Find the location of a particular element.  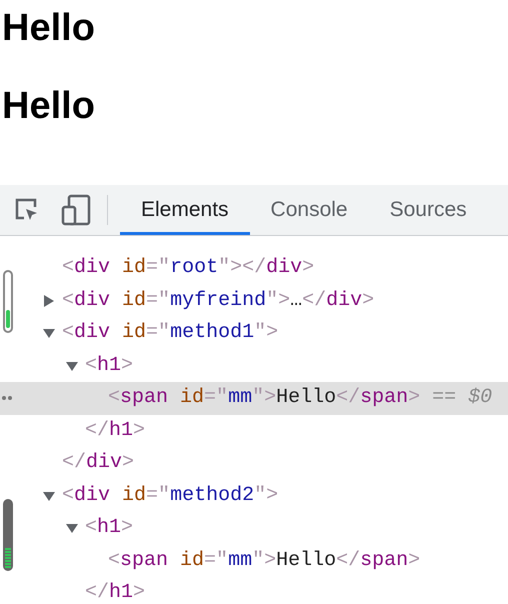

dots-icon is located at coordinates (7, 398).